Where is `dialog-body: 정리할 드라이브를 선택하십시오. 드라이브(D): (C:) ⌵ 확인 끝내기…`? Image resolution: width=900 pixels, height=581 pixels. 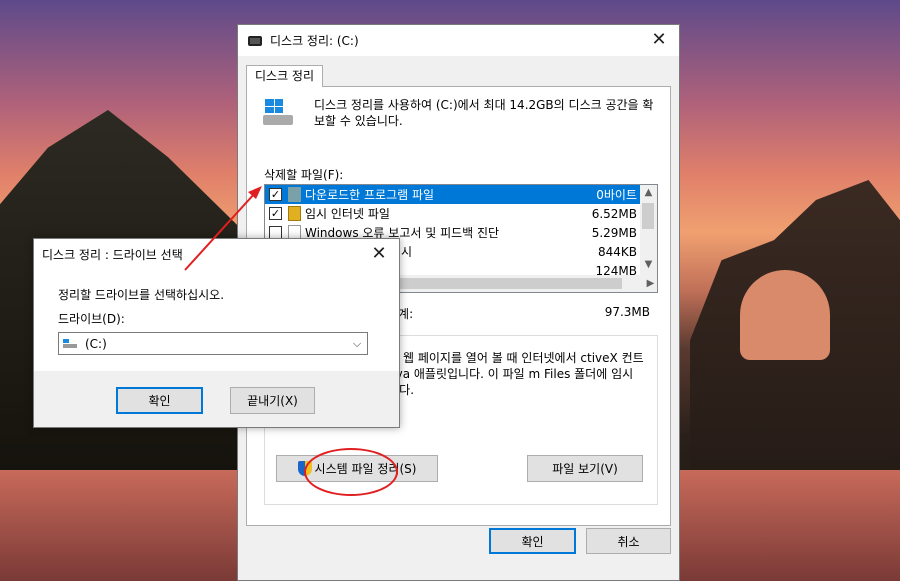
dialog-body: 정리할 드라이브를 선택하십시오. 드라이브(D): (C:) ⌵ 확인 끝내기… is located at coordinates (216, 348).